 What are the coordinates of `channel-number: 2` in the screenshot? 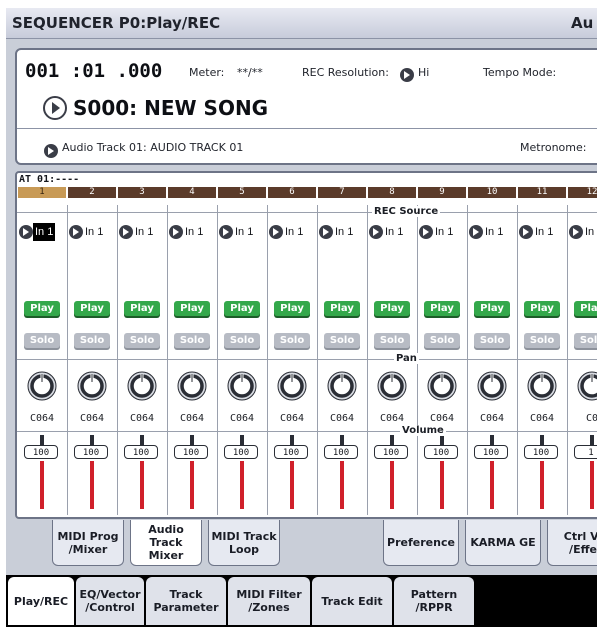 It's located at (92, 192).